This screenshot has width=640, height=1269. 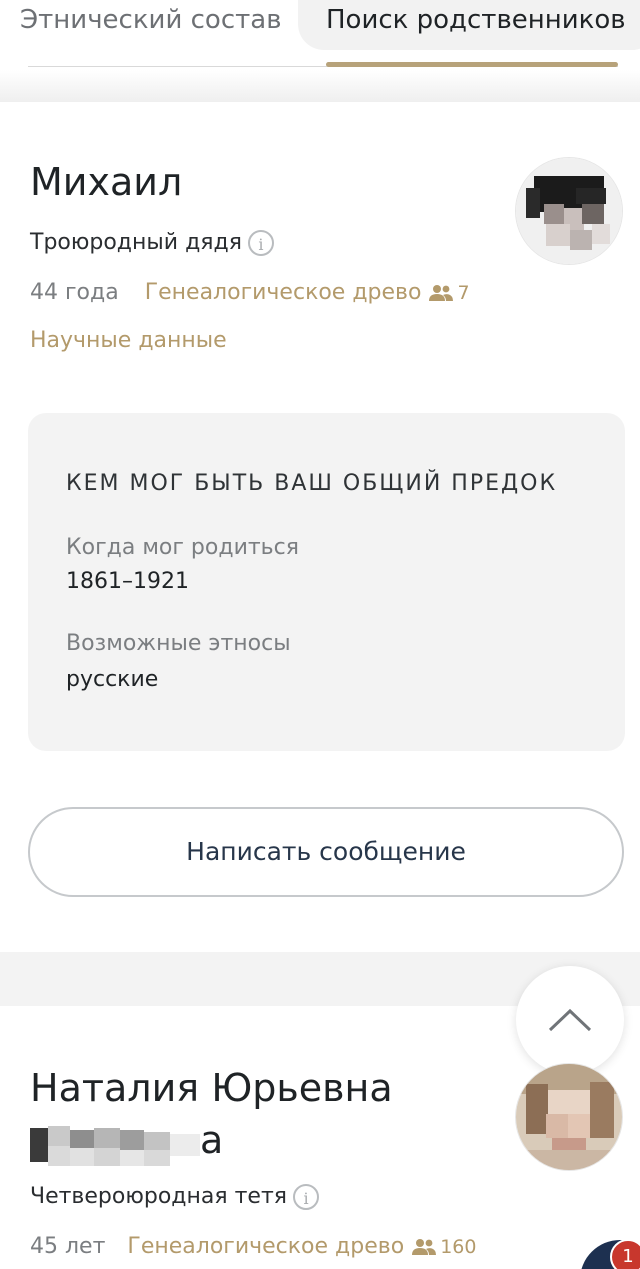 I want to click on relation-row: Троюродный дядя i, so click(x=152, y=243).